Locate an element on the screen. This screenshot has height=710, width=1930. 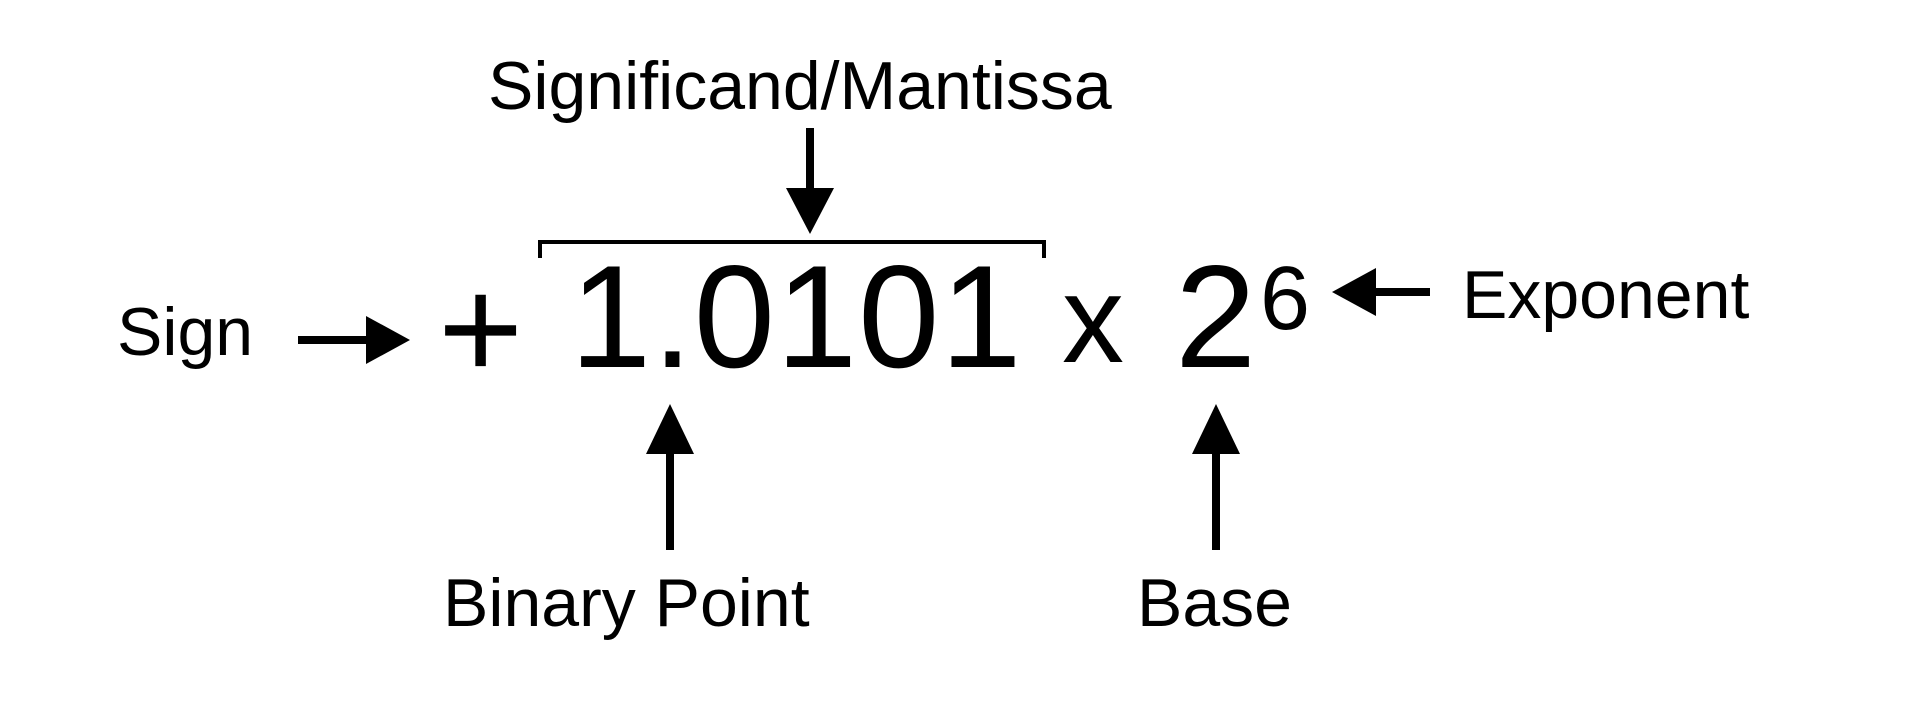
exponent-label: Exponent is located at coordinates (1606, 295).